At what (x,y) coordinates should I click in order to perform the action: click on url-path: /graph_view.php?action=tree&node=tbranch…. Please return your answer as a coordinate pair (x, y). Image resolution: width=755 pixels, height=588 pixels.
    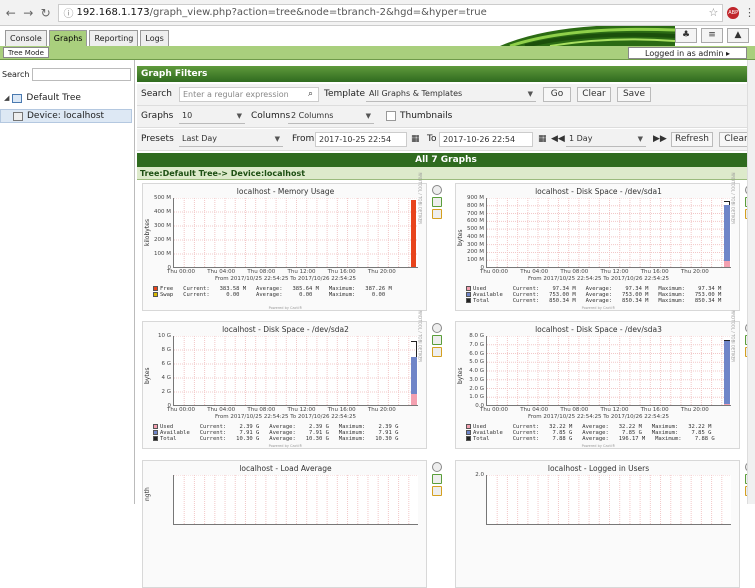
    Looking at the image, I should click on (318, 12).